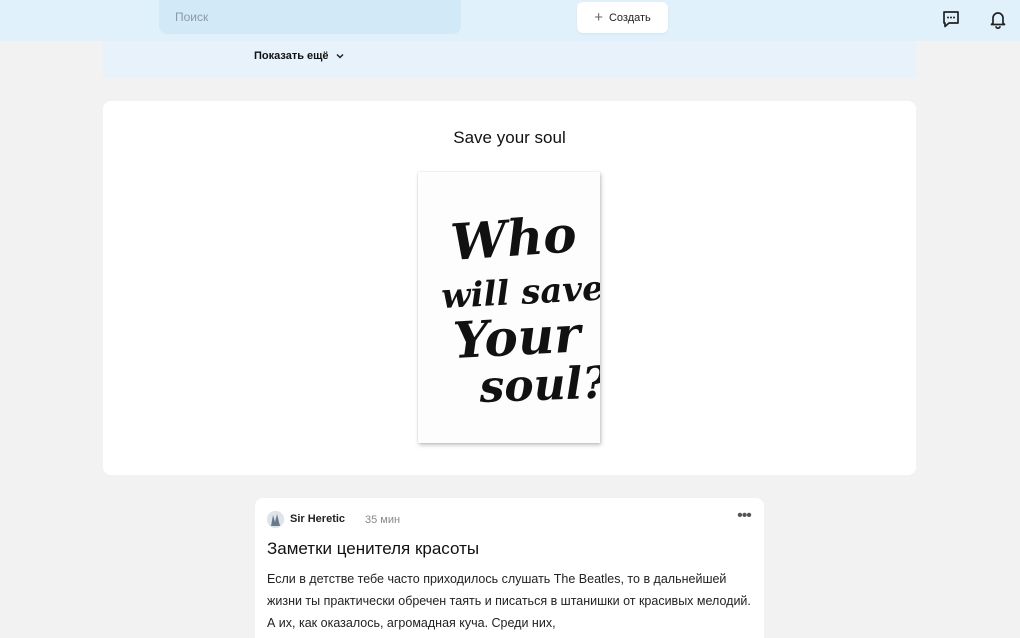 This screenshot has width=1020, height=638. I want to click on create-button: + Создать, so click(622, 17).